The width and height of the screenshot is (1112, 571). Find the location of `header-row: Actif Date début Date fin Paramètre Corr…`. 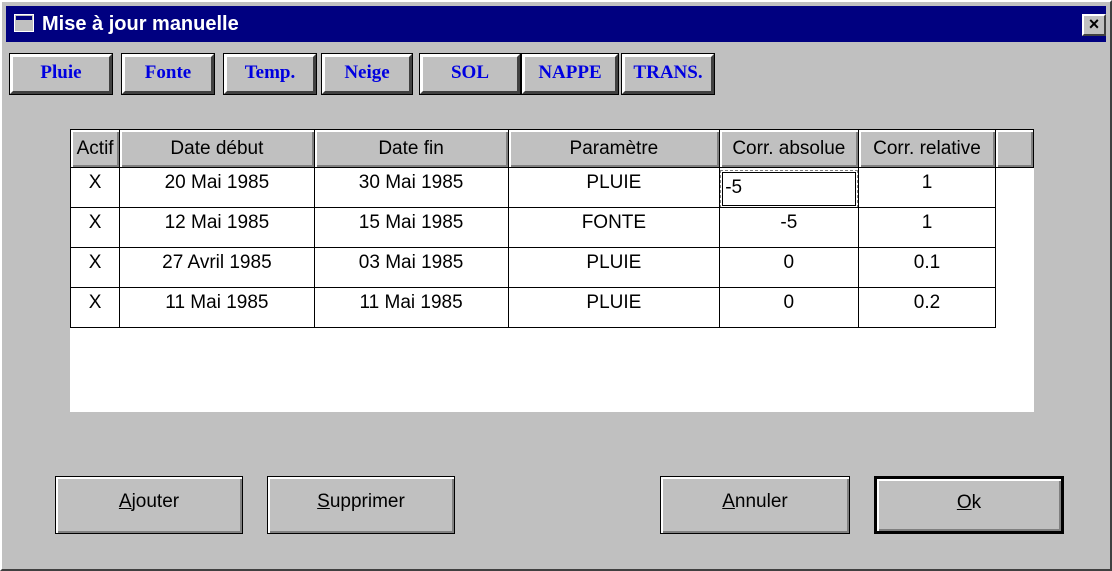

header-row: Actif Date début Date fin Paramètre Corr… is located at coordinates (551, 148).